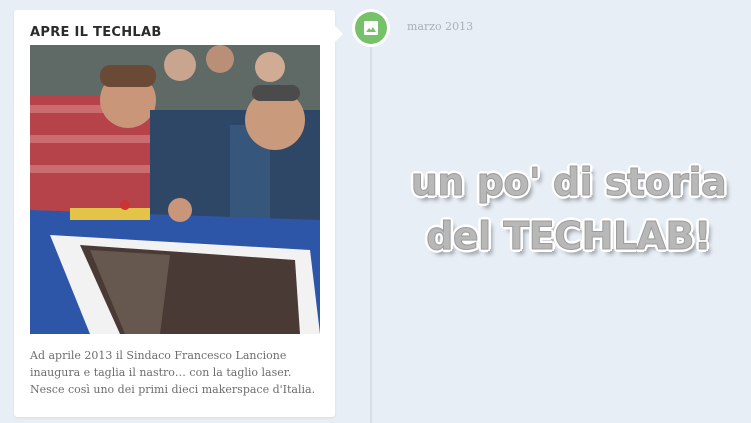 The width and height of the screenshot is (751, 423). I want to click on headline: un po' di storia del TECHLAB!, so click(568, 209).